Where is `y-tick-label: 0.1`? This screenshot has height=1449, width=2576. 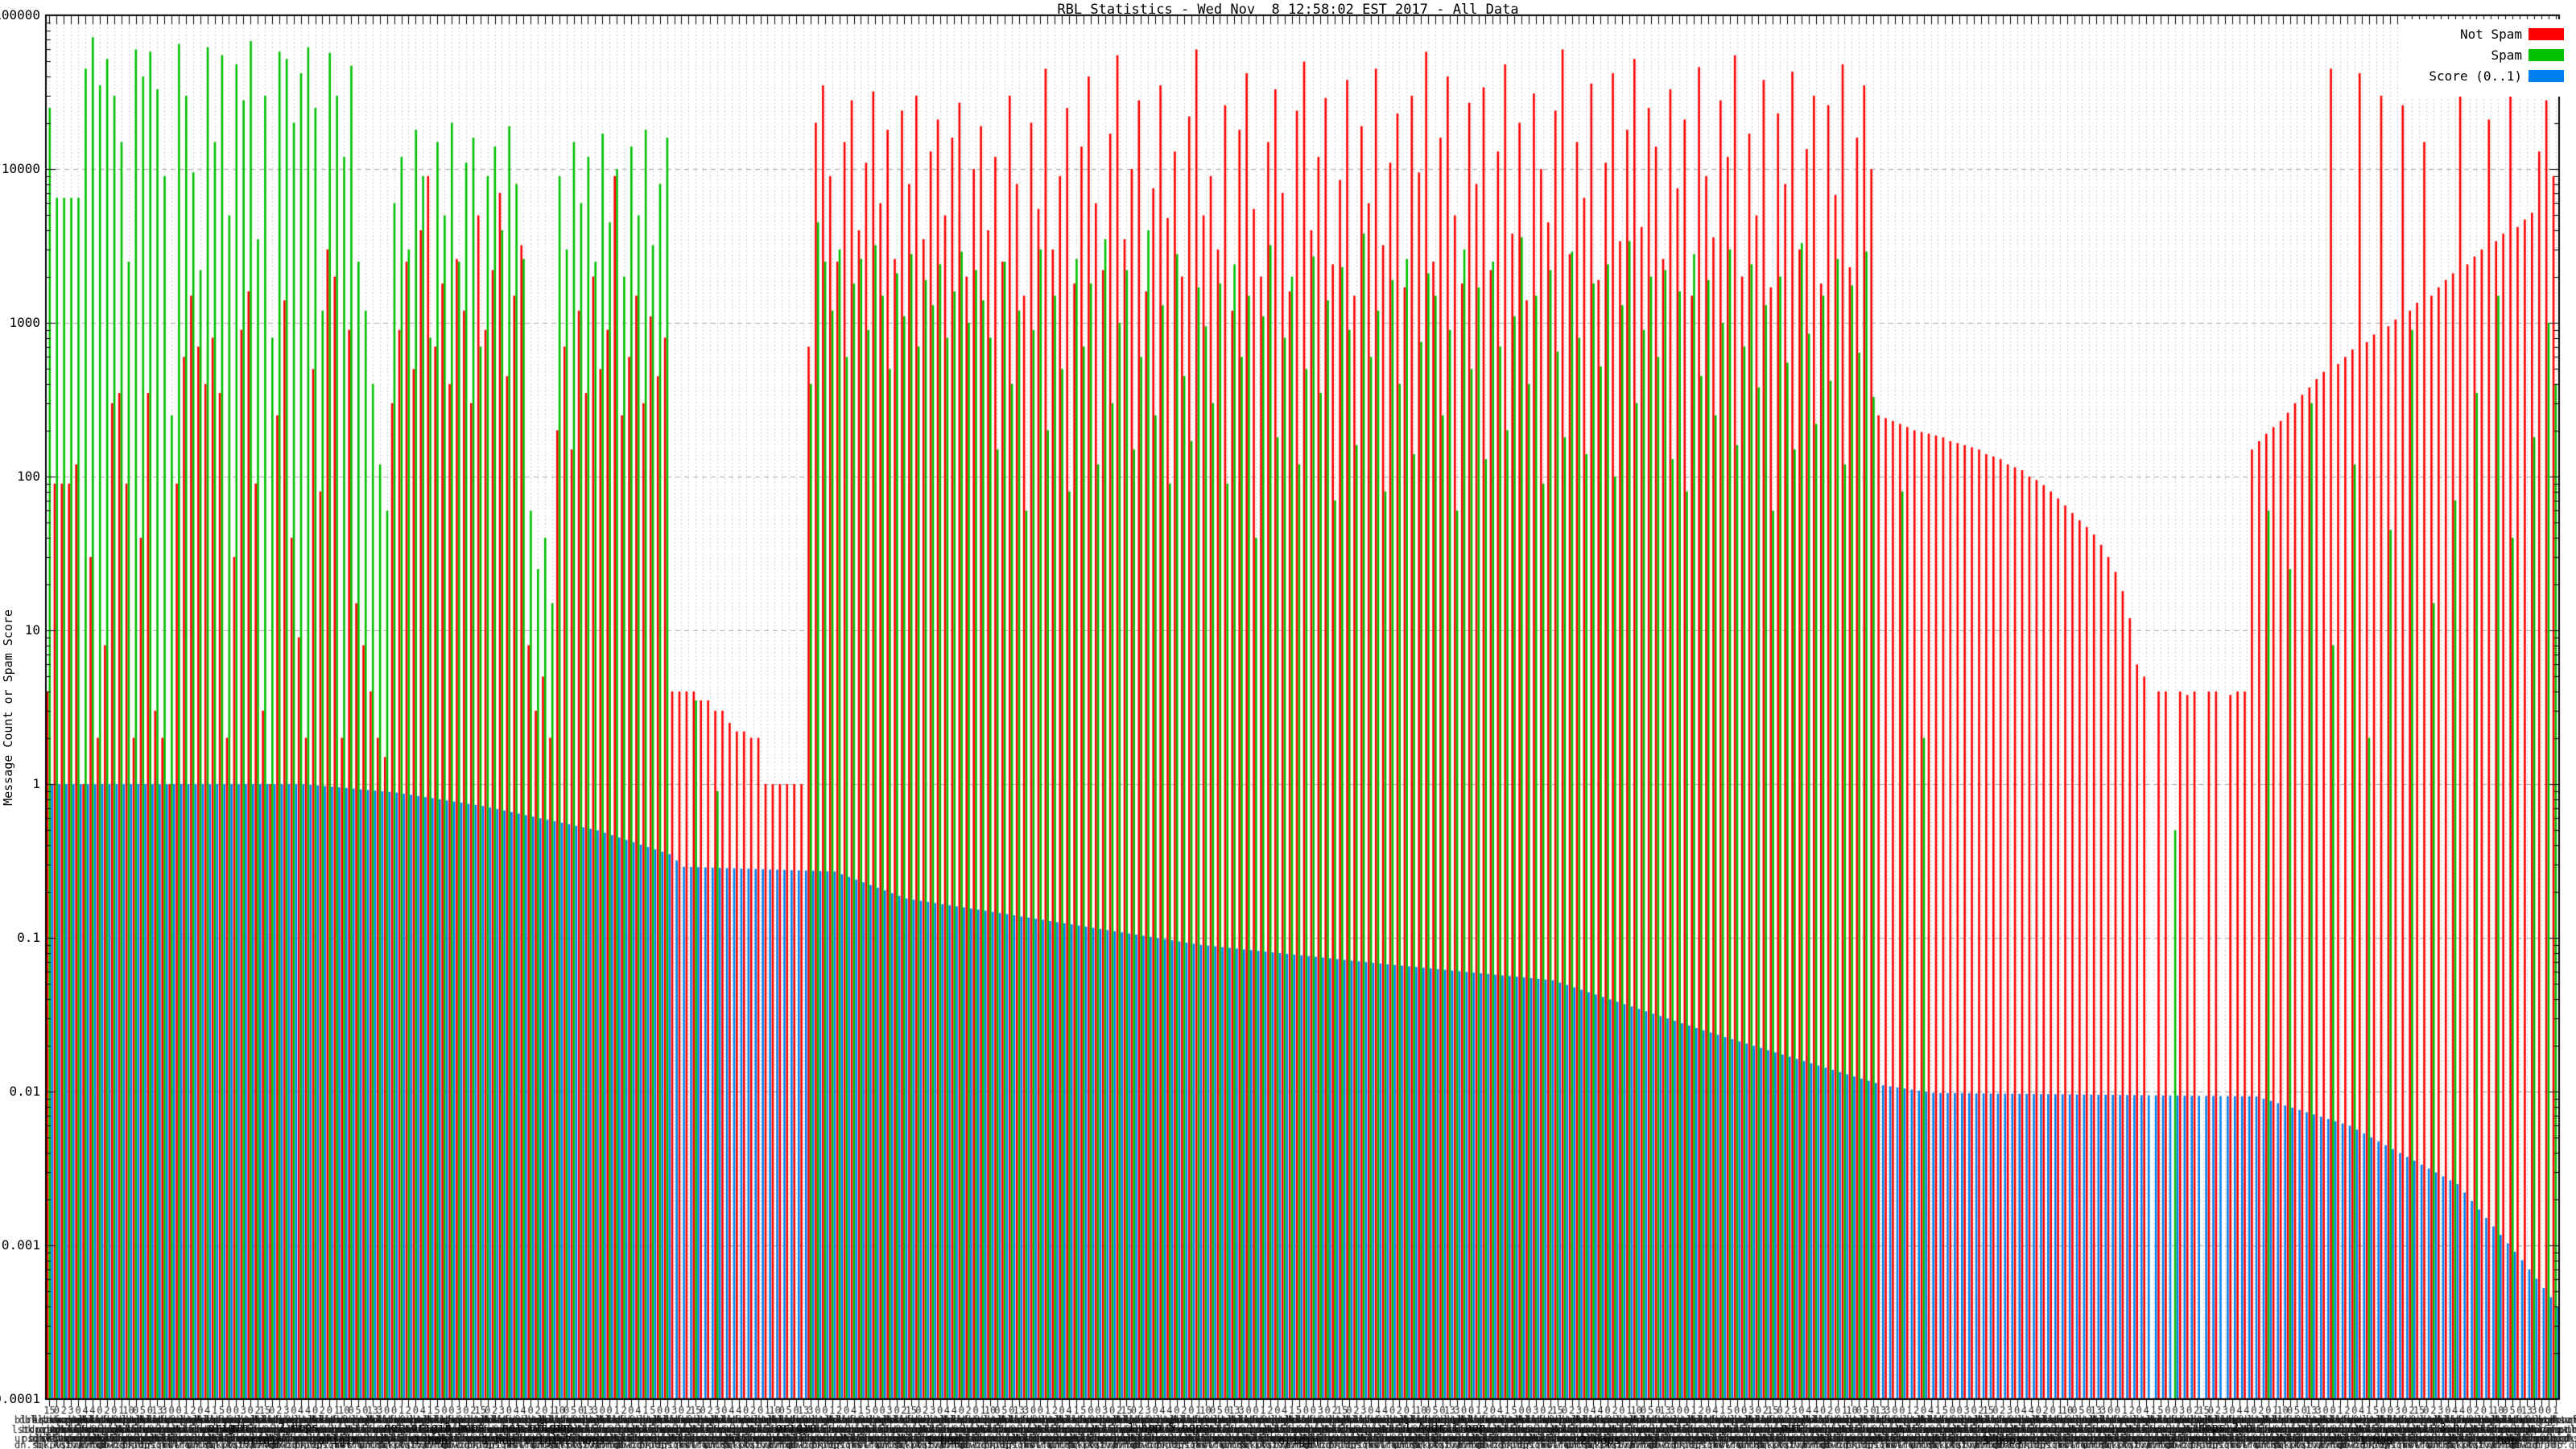
y-tick-label: 0.1 is located at coordinates (28, 937).